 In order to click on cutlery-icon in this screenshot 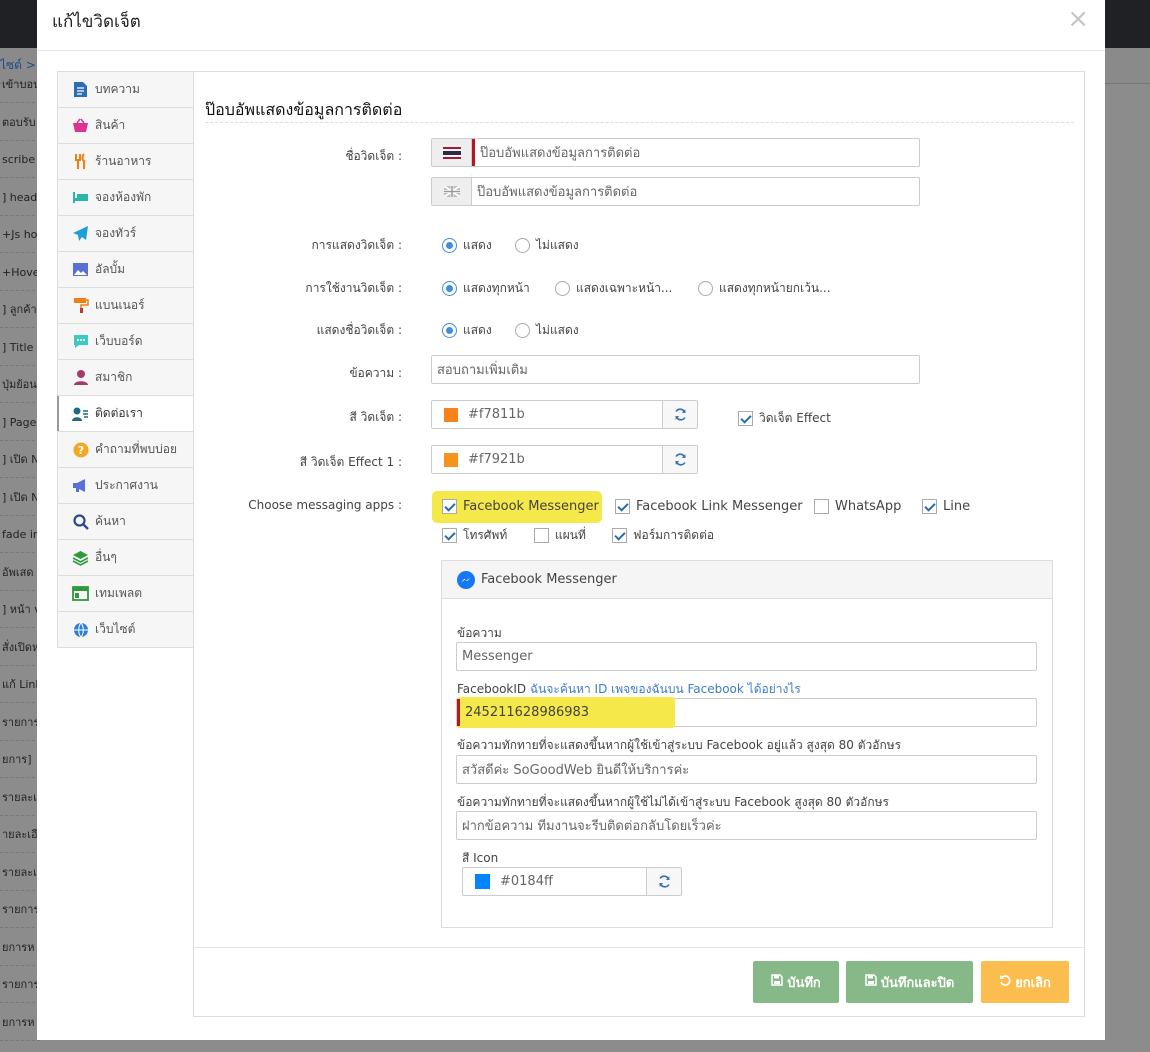, I will do `click(80, 161)`.